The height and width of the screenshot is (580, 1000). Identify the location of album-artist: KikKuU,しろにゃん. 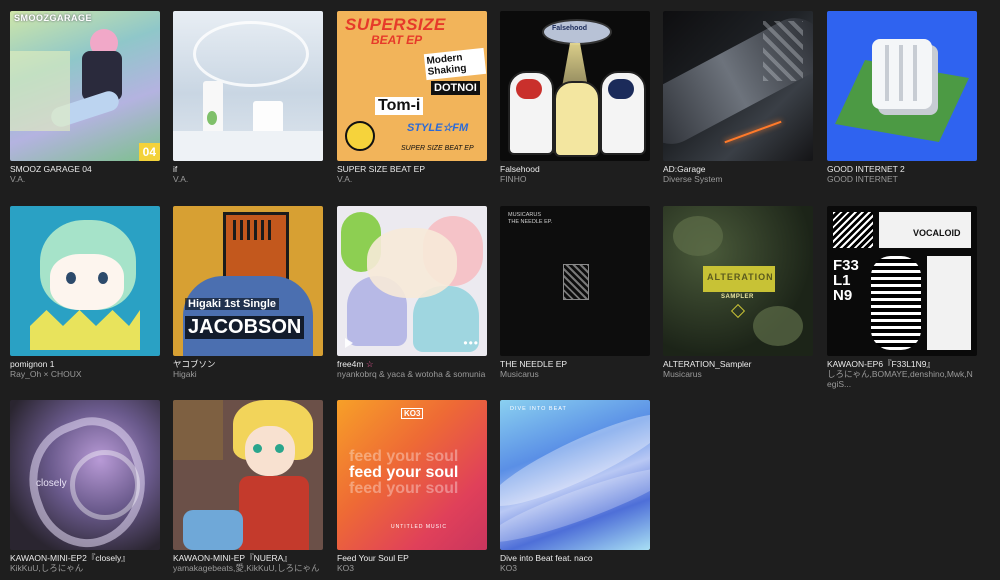
(85, 568).